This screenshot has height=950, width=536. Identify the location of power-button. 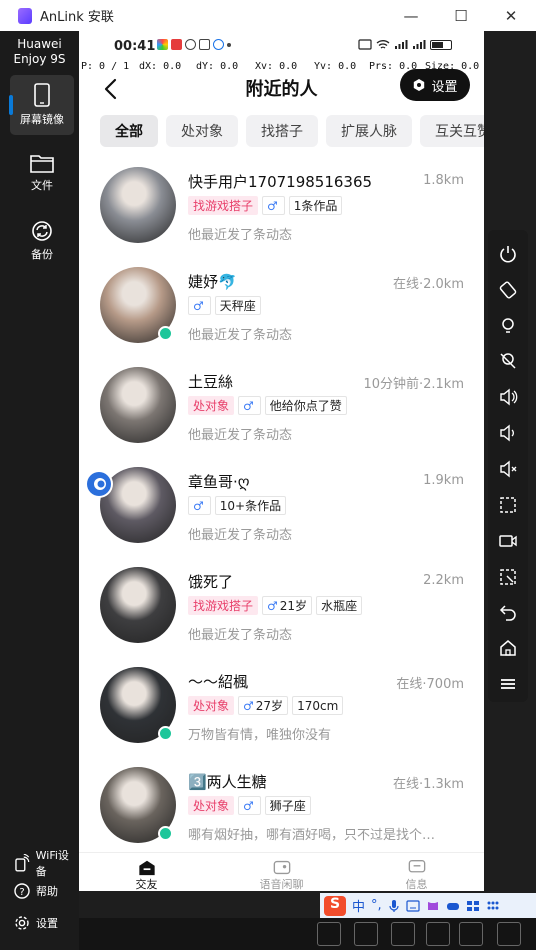
(508, 254).